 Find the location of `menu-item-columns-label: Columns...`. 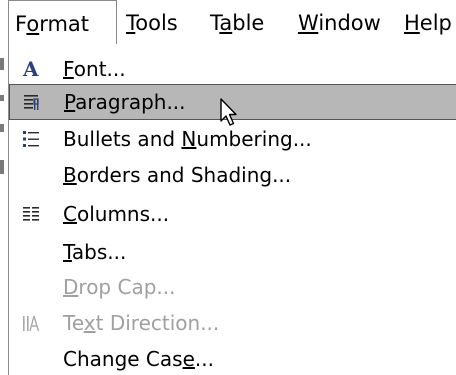

menu-item-columns-label: Columns... is located at coordinates (116, 214).